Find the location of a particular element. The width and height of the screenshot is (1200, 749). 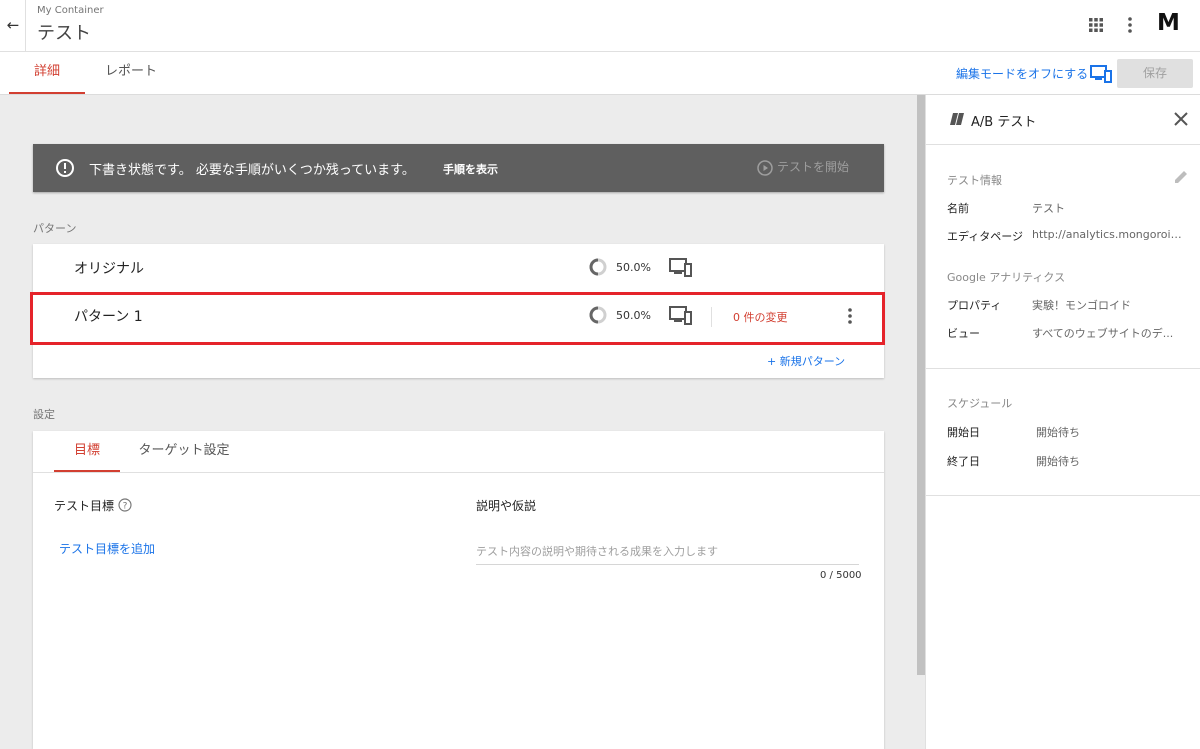

draft-banner-text: 下書き状態です。 必要な手順がいくつか残っています。 is located at coordinates (252, 170).